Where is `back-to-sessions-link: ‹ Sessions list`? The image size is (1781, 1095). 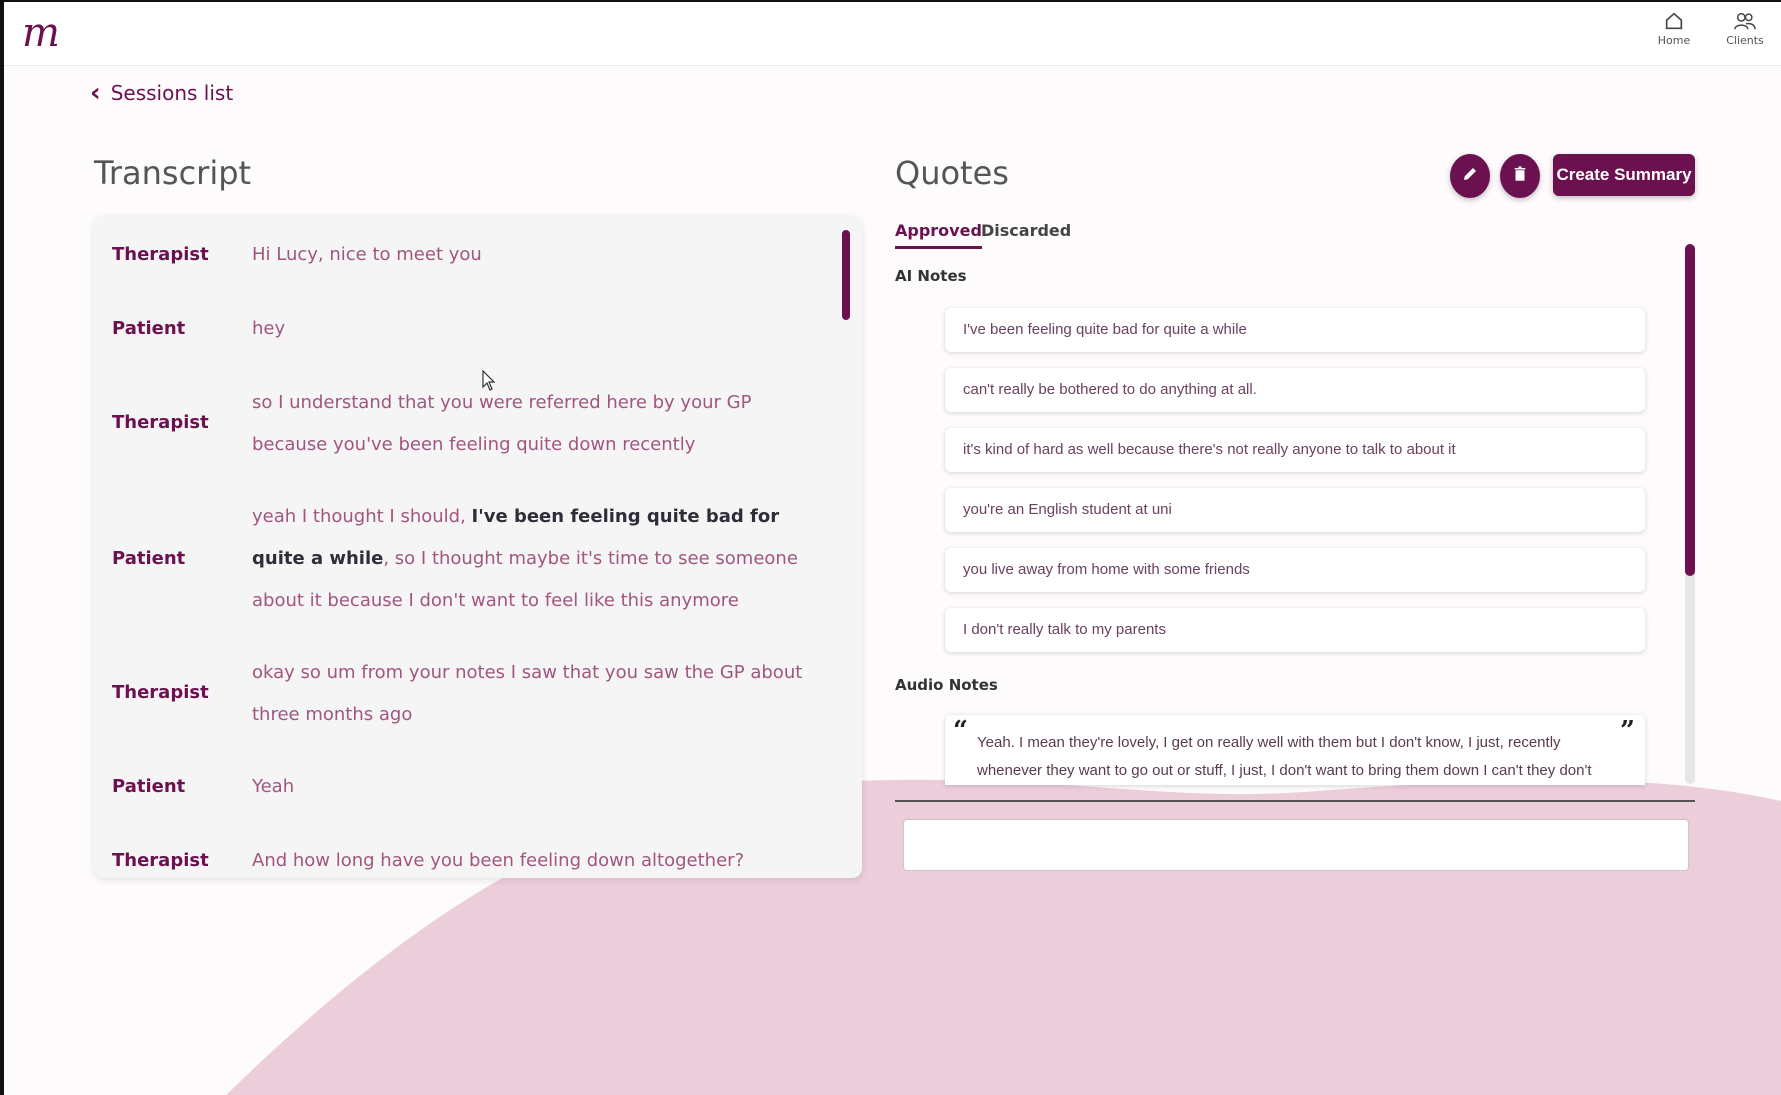
back-to-sessions-link: ‹ Sessions list is located at coordinates (161, 93).